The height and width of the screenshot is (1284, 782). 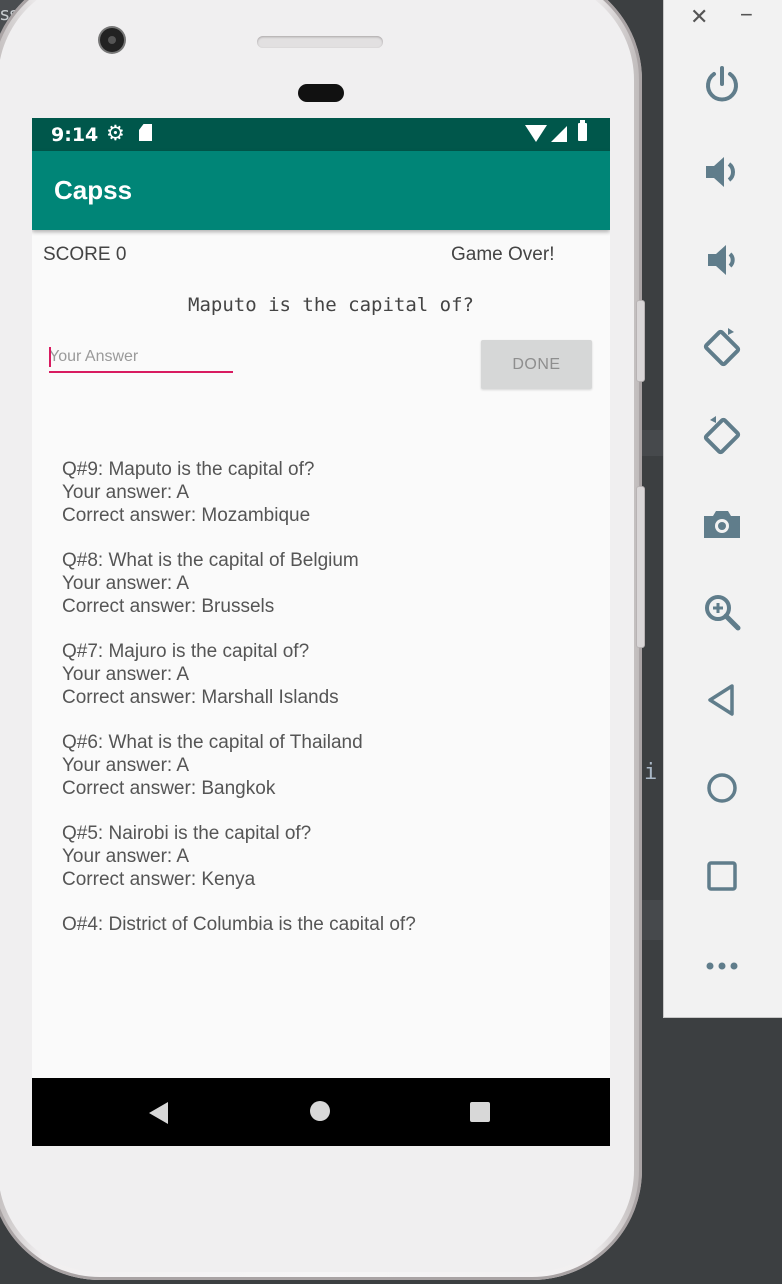 I want to click on nav-back-icon, so click(x=158, y=1113).